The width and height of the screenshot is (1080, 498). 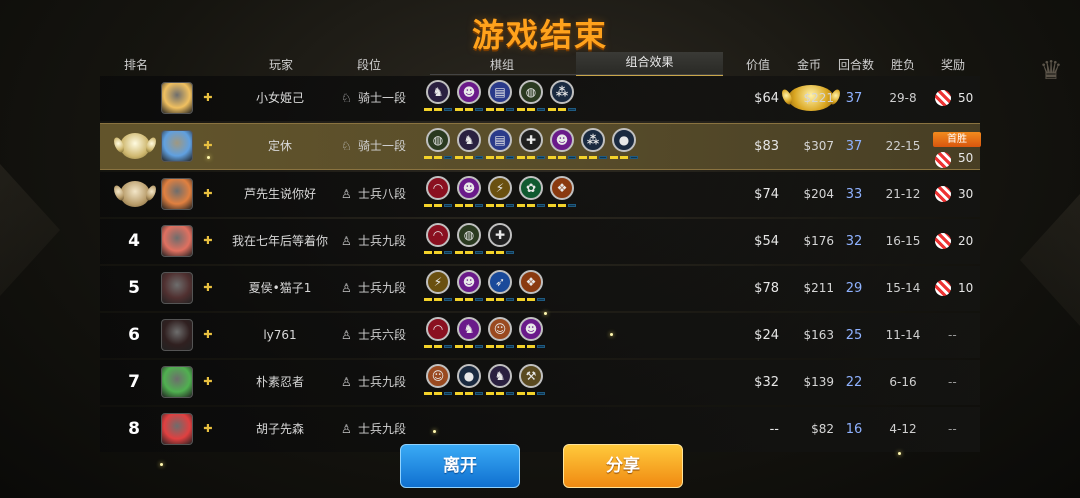 I want to click on rank-number: 8, so click(x=134, y=429).